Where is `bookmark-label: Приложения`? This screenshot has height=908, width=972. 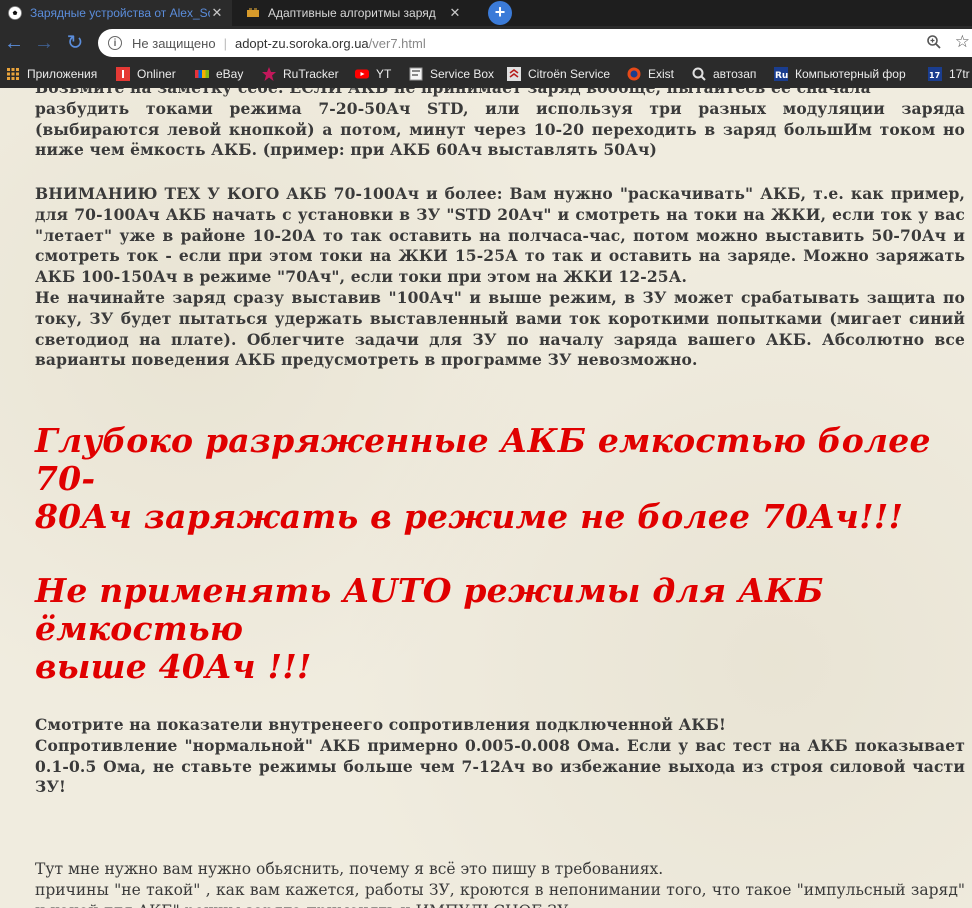 bookmark-label: Приложения is located at coordinates (62, 74).